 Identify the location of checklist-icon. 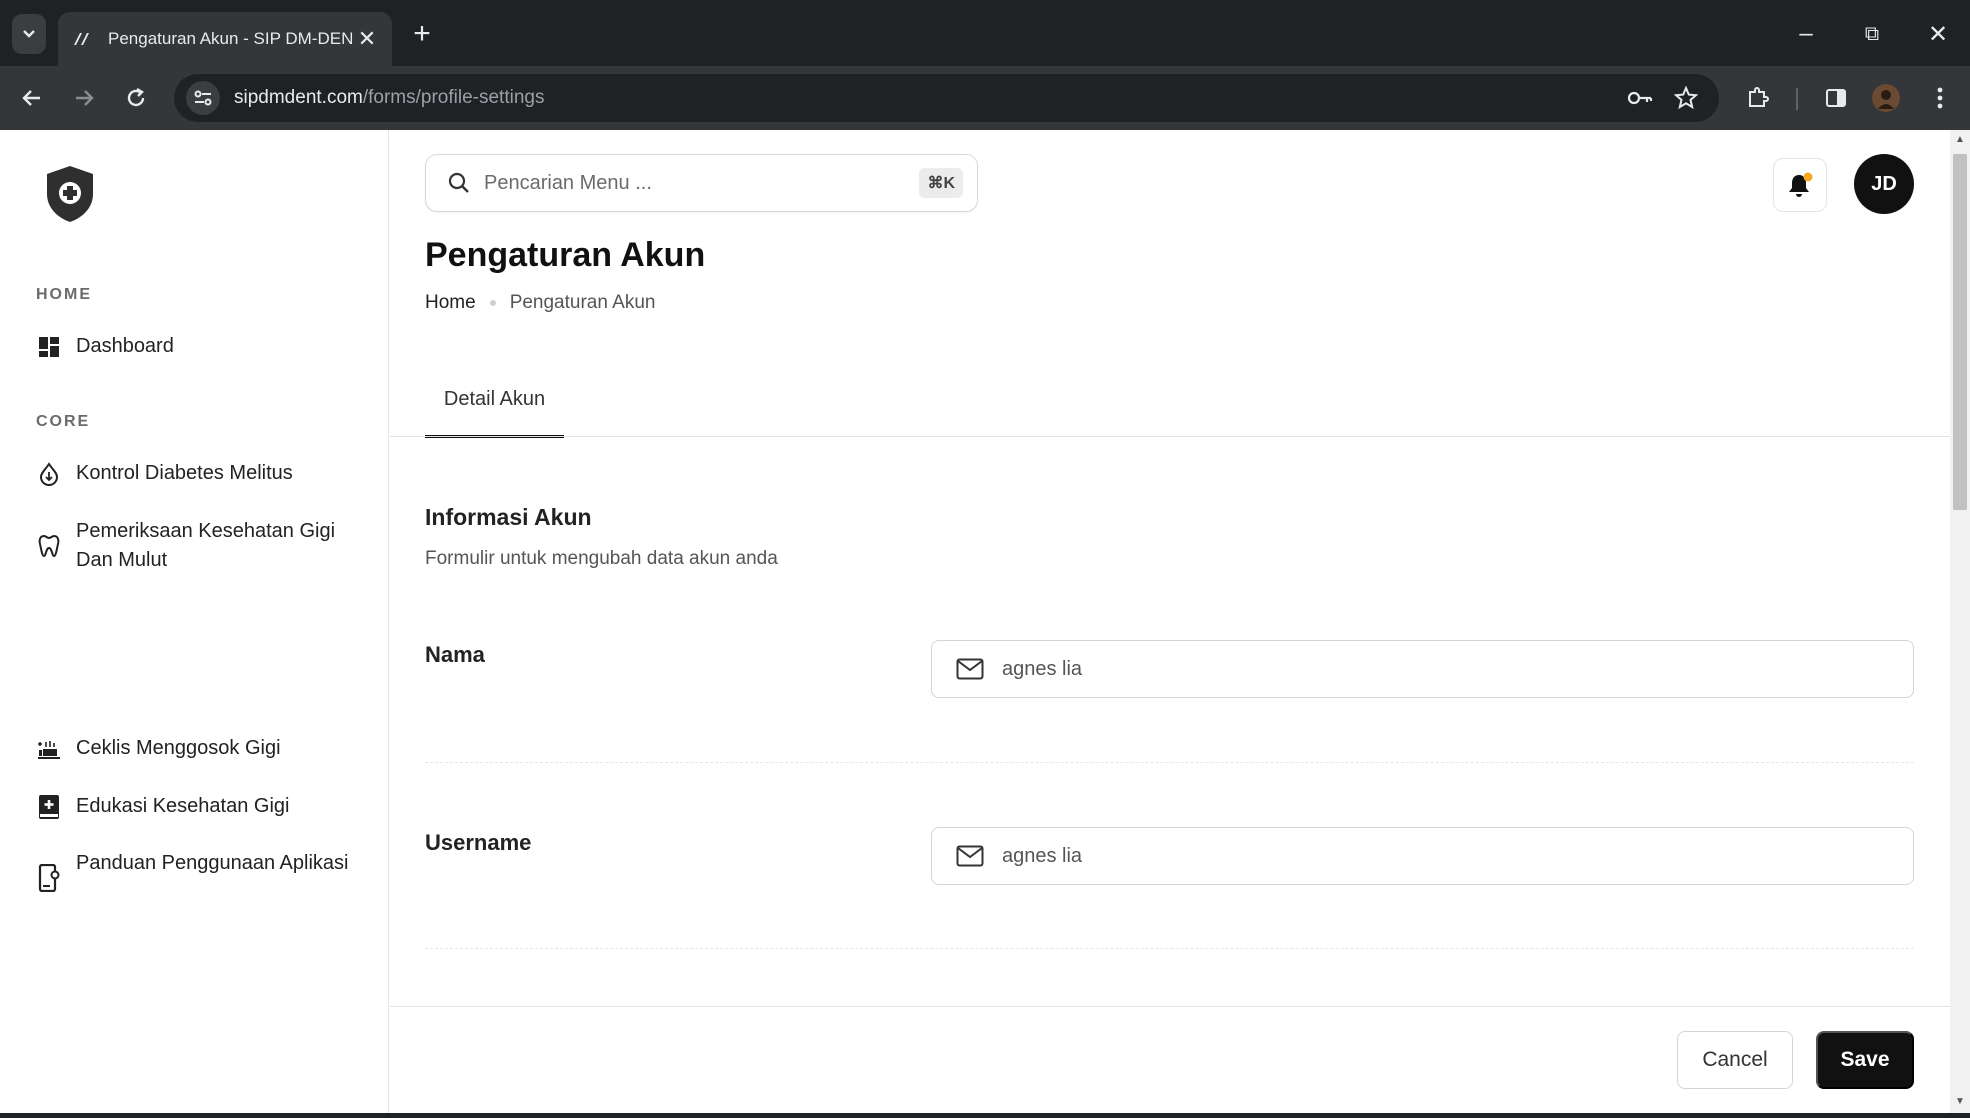
(49, 748).